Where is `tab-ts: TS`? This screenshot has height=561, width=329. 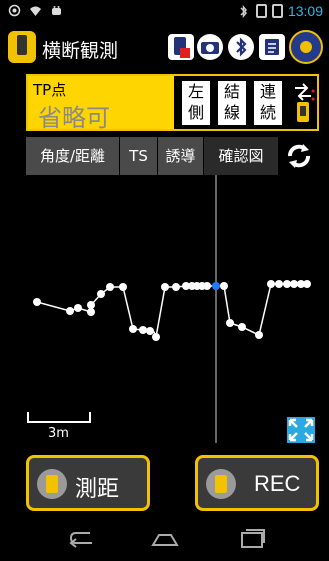
tab-ts: TS is located at coordinates (139, 156).